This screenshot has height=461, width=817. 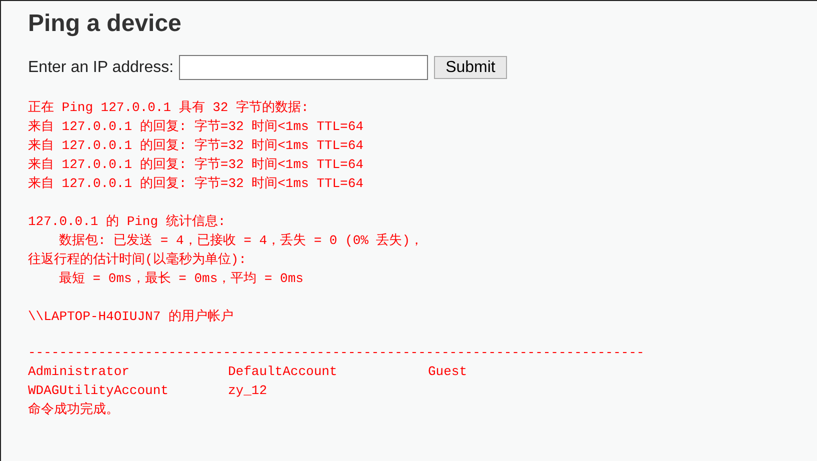 What do you see at coordinates (448, 371) in the screenshot?
I see `account-name: Guest` at bounding box center [448, 371].